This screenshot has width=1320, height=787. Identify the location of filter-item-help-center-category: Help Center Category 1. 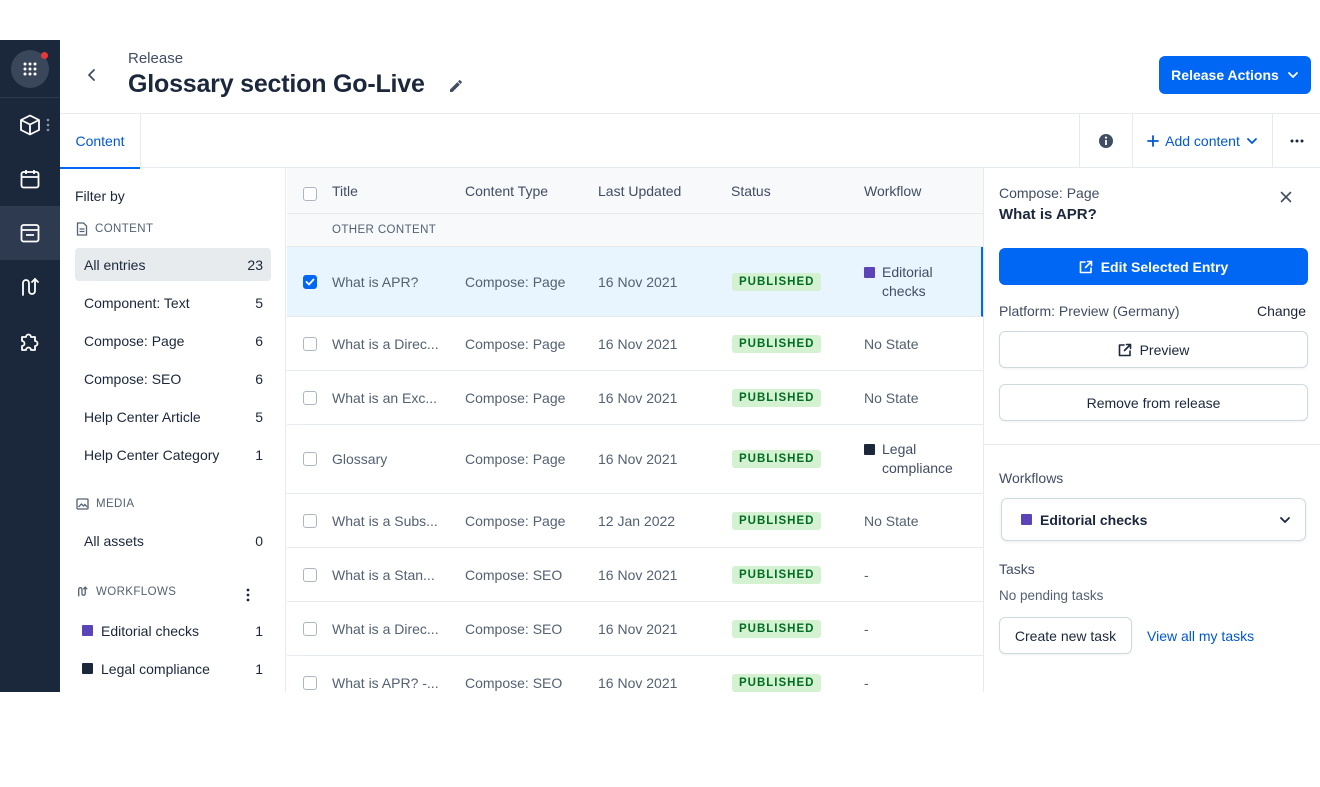
(173, 454).